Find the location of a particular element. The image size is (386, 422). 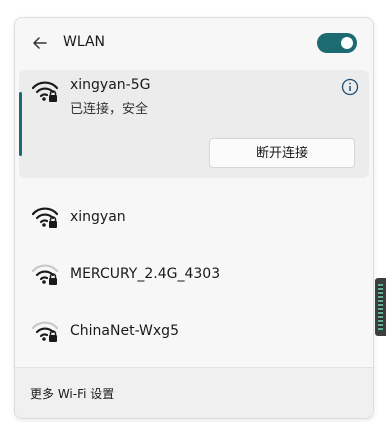

network-info-button is located at coordinates (350, 87).